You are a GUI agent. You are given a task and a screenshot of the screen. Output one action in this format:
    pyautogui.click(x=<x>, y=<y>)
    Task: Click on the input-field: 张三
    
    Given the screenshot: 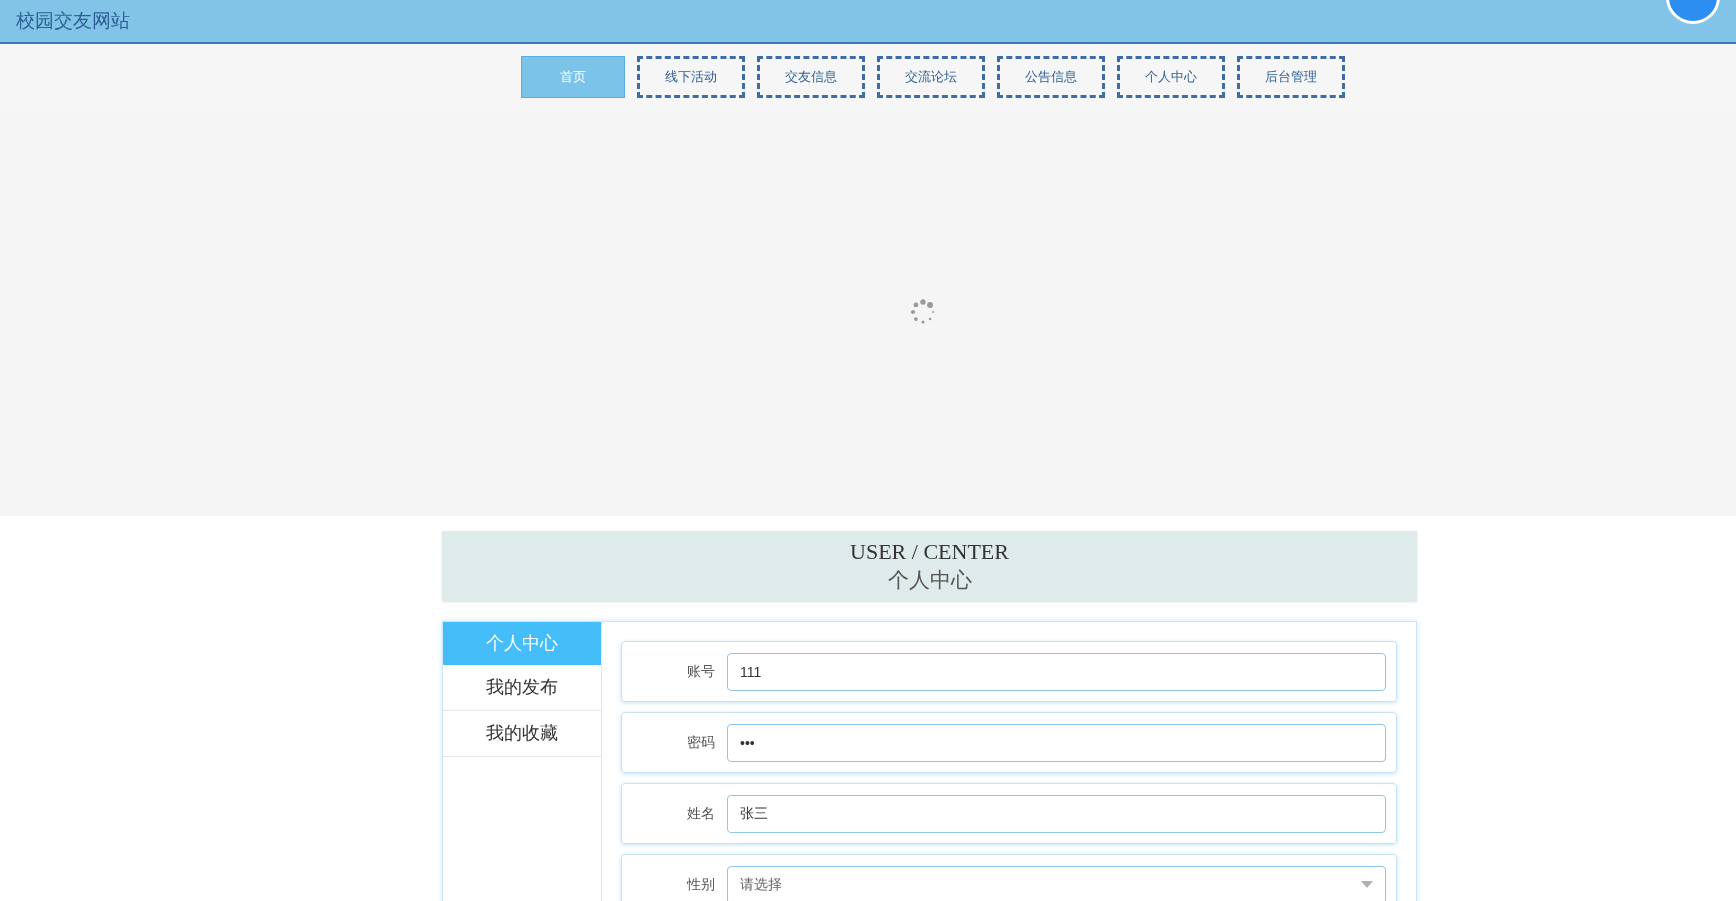 What is the action you would take?
    pyautogui.click(x=1056, y=813)
    